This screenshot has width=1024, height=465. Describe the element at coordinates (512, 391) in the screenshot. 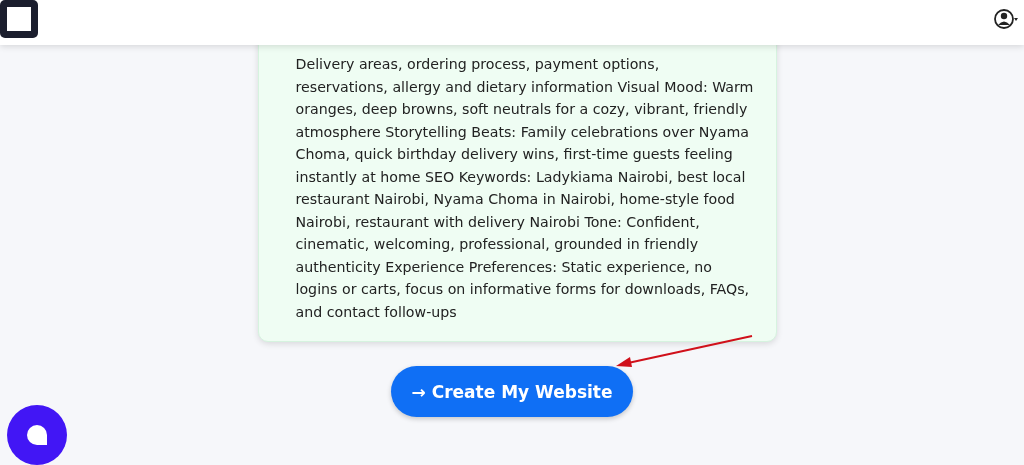

I see `create-website-button: → Create My Website` at that location.